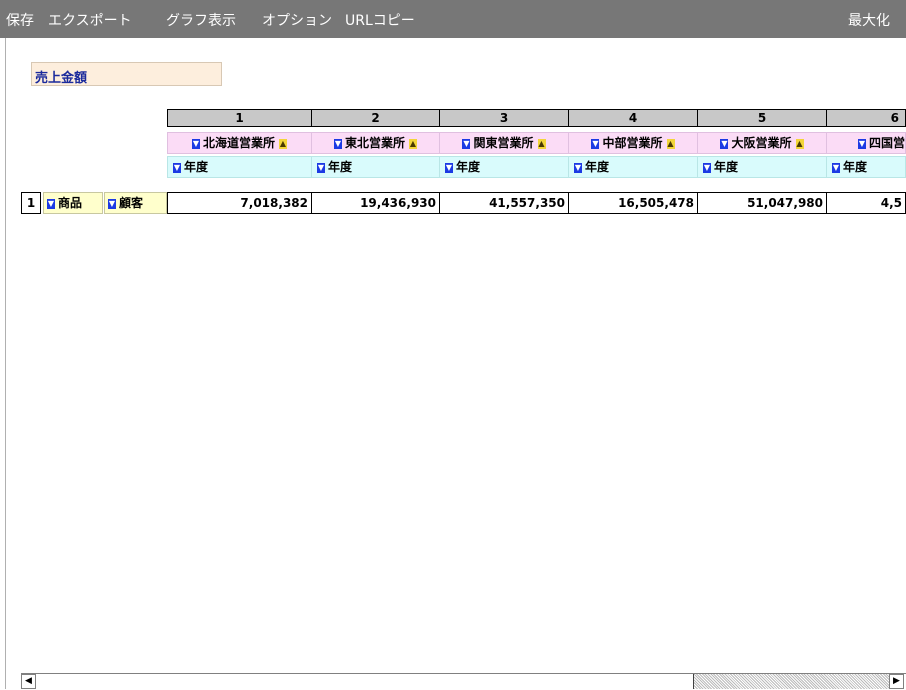 The height and width of the screenshot is (690, 906). I want to click on column-number: 3, so click(504, 118).